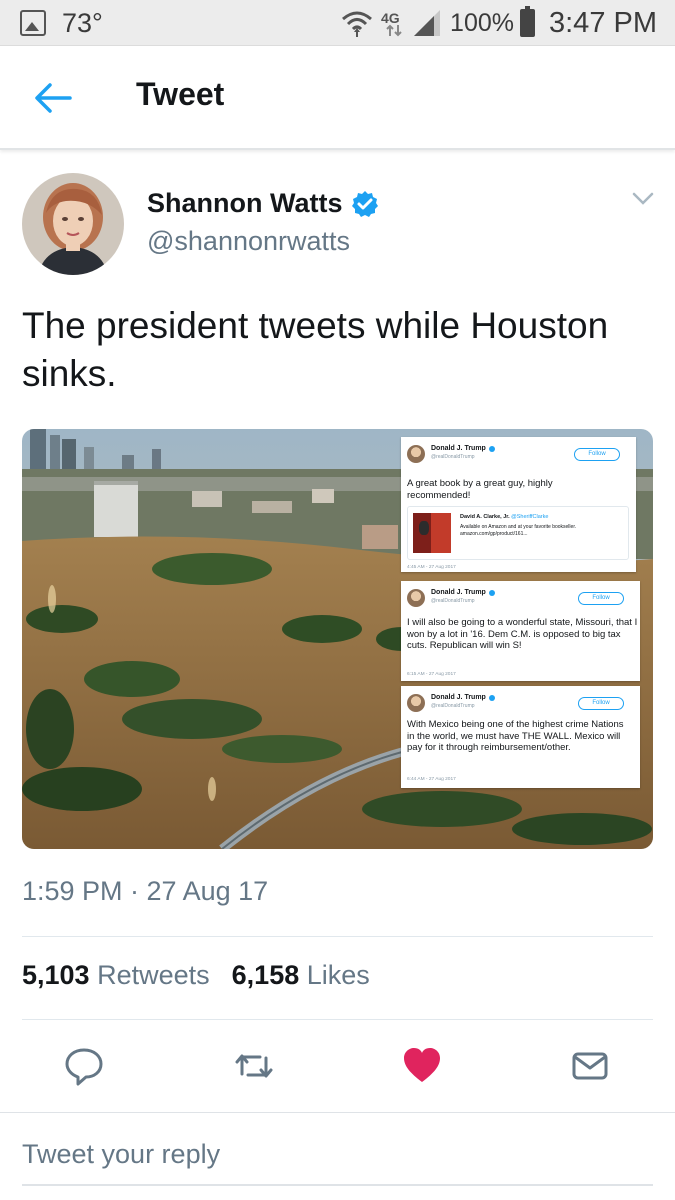  What do you see at coordinates (643, 199) in the screenshot?
I see `chevron-down-icon` at bounding box center [643, 199].